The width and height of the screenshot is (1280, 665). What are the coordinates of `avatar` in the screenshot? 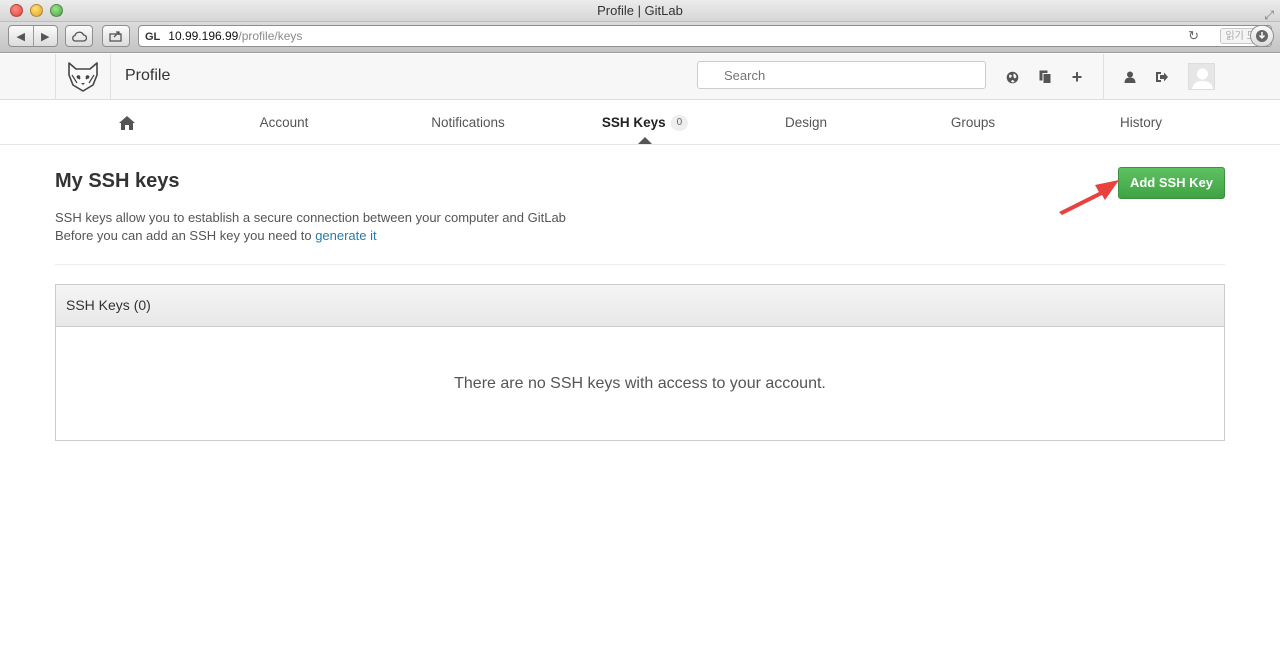 It's located at (1201, 76).